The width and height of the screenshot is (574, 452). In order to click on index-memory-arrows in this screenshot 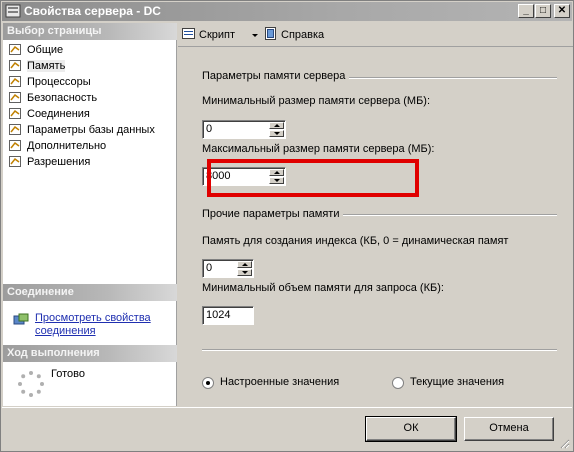, I will do `click(244, 268)`.